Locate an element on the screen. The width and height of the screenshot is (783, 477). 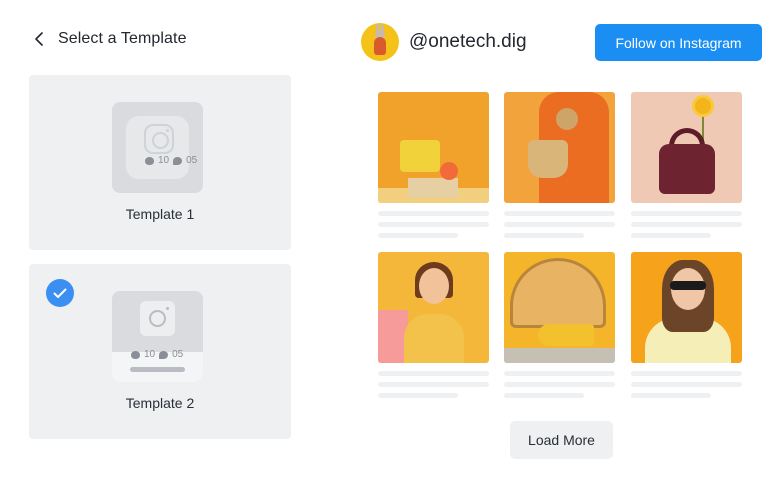
profile-header: @onetech.dig is located at coordinates (444, 42).